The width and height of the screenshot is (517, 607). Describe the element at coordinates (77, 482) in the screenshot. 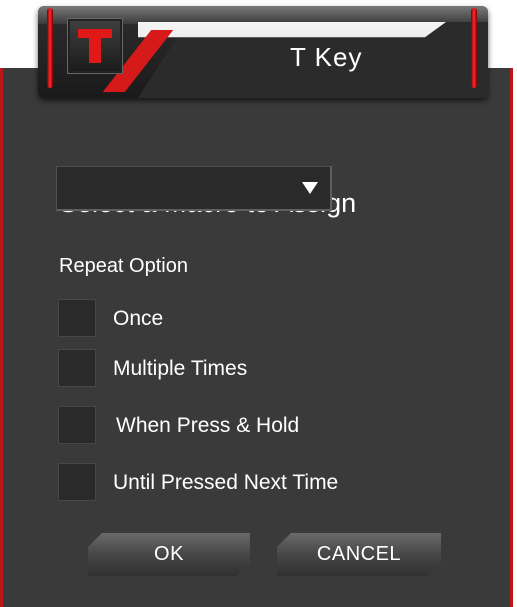

I see `option-until-pressed-next-time-checkbox` at that location.